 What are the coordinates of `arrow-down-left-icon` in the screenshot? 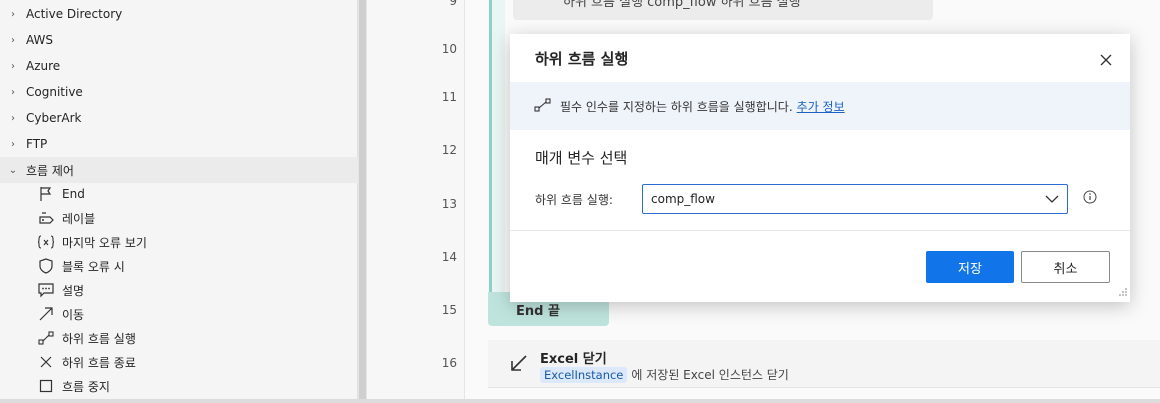 It's located at (519, 364).